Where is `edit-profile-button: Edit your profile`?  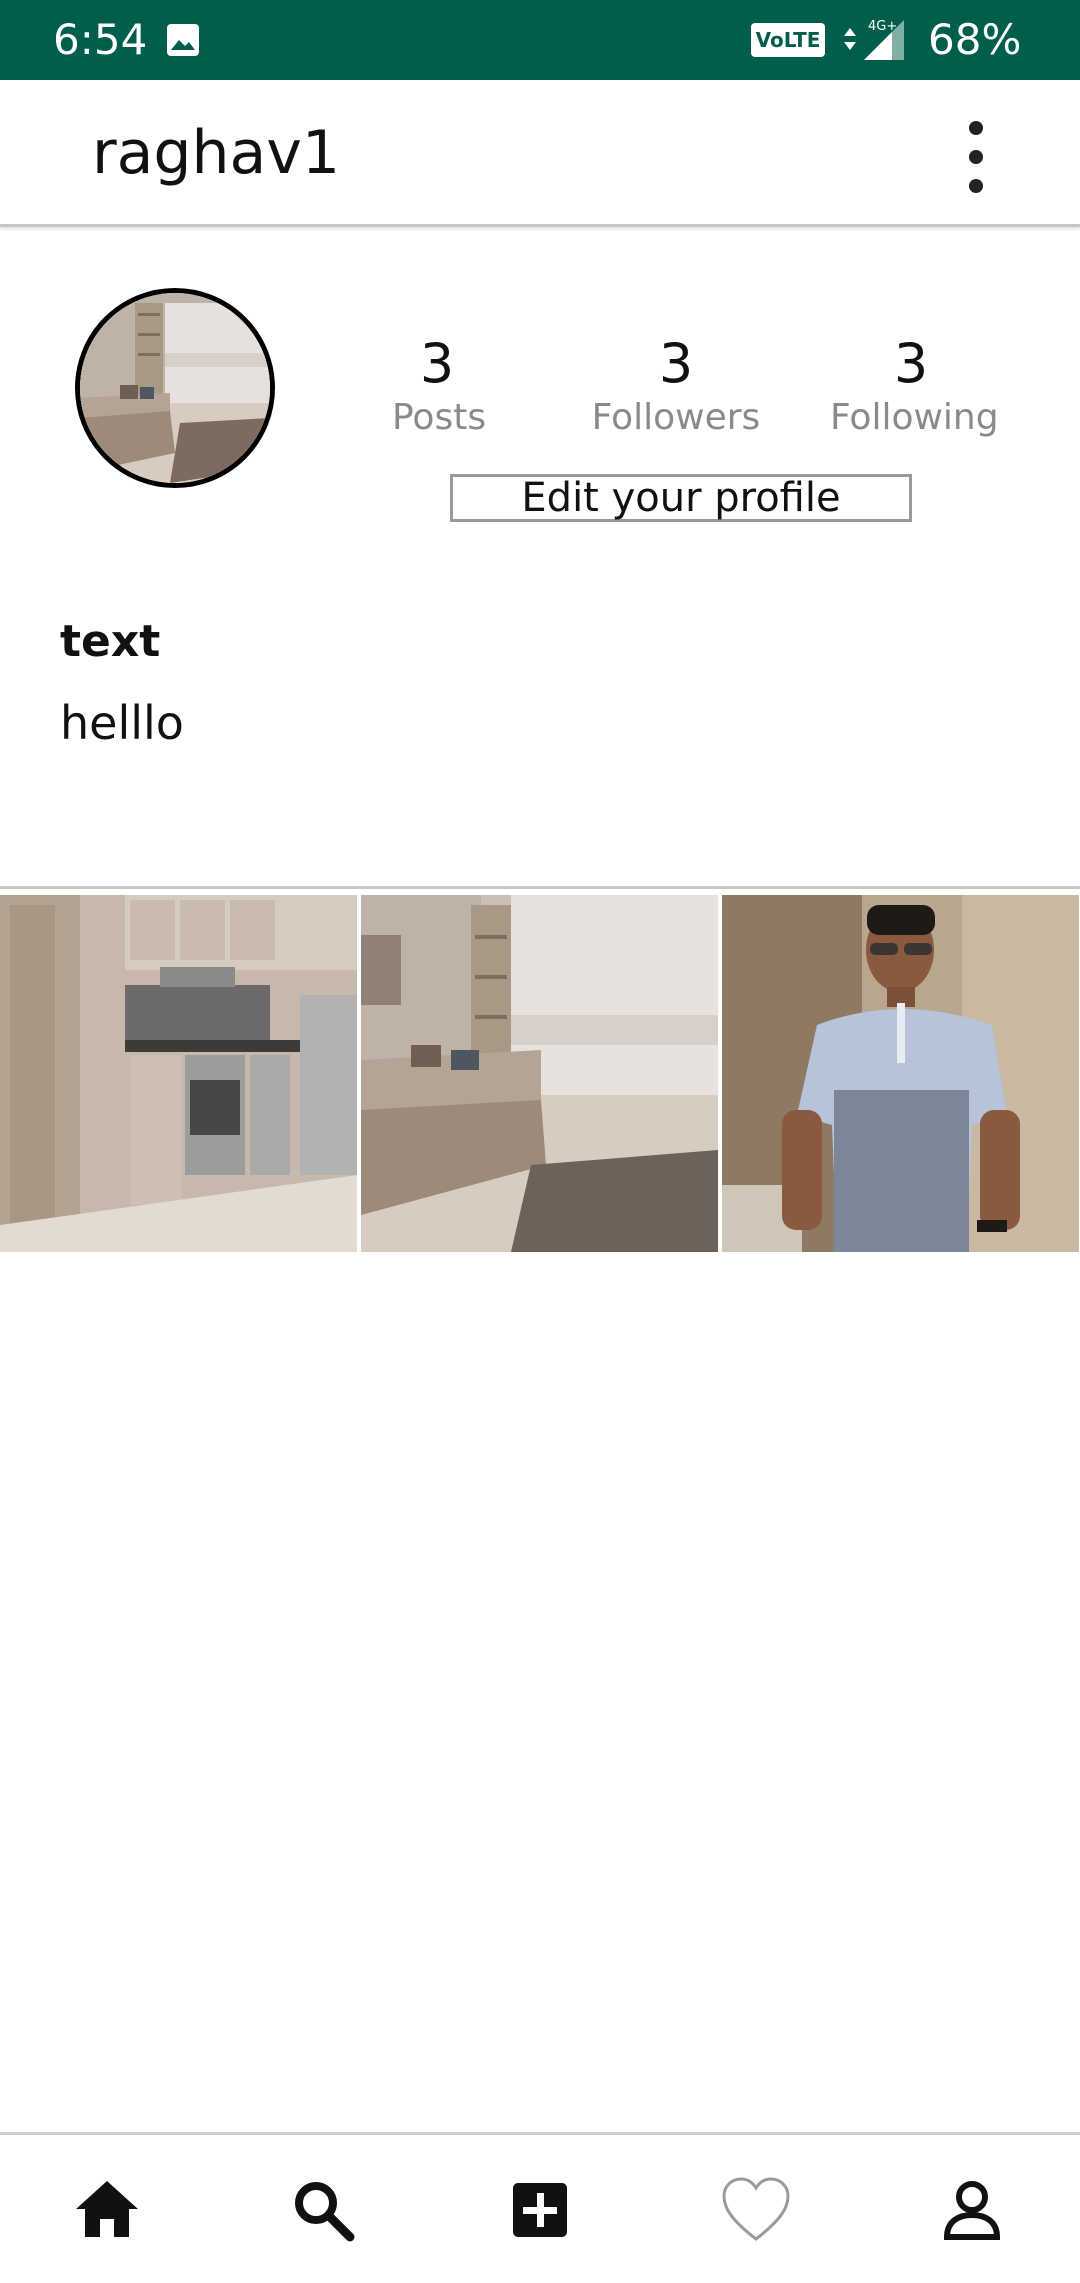 edit-profile-button: Edit your profile is located at coordinates (681, 498).